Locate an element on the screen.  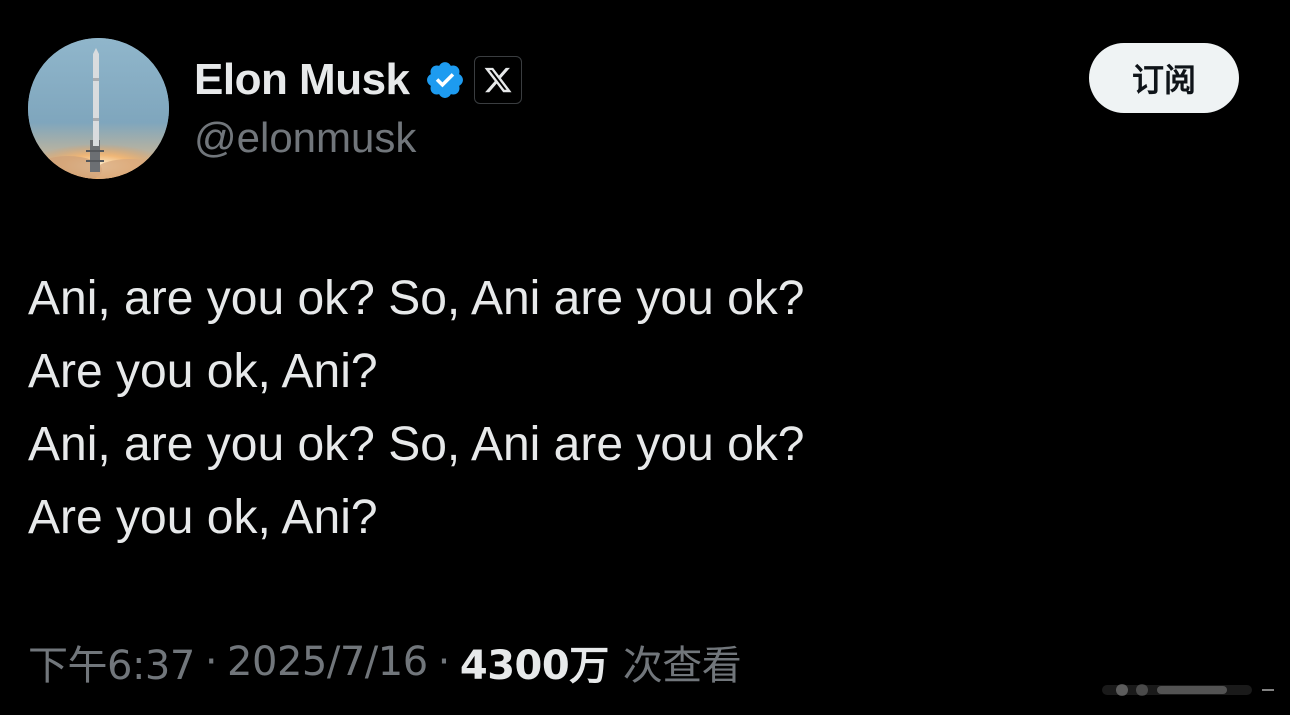
author-name-row: Elon Musk is located at coordinates (358, 80).